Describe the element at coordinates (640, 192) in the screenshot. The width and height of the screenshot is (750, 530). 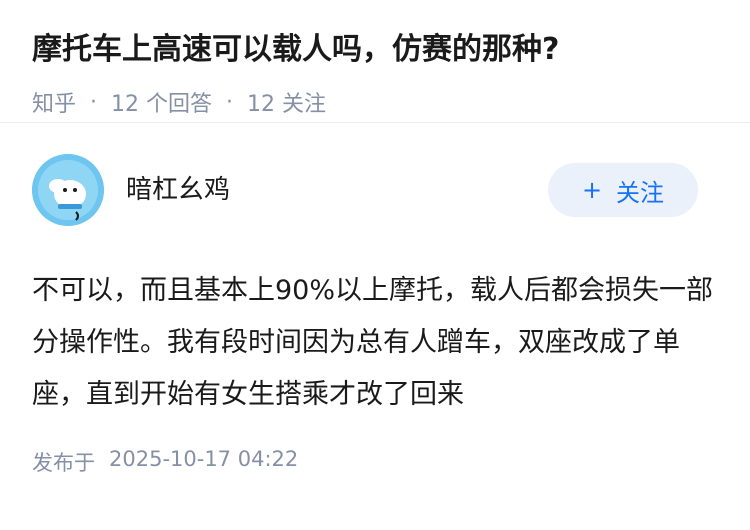
I see `follow-button-label: 关注` at that location.